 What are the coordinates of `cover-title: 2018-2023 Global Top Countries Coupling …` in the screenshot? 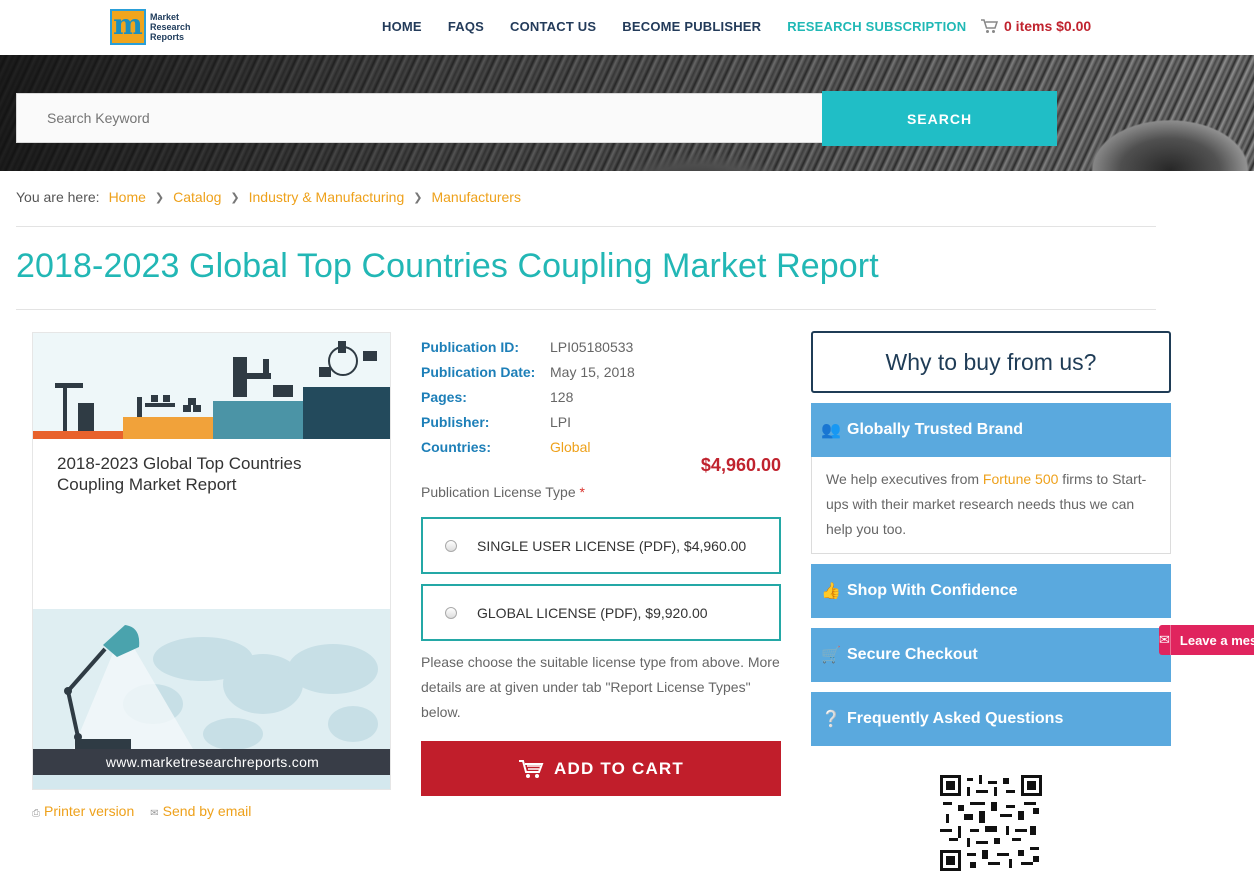 It's located at (179, 474).